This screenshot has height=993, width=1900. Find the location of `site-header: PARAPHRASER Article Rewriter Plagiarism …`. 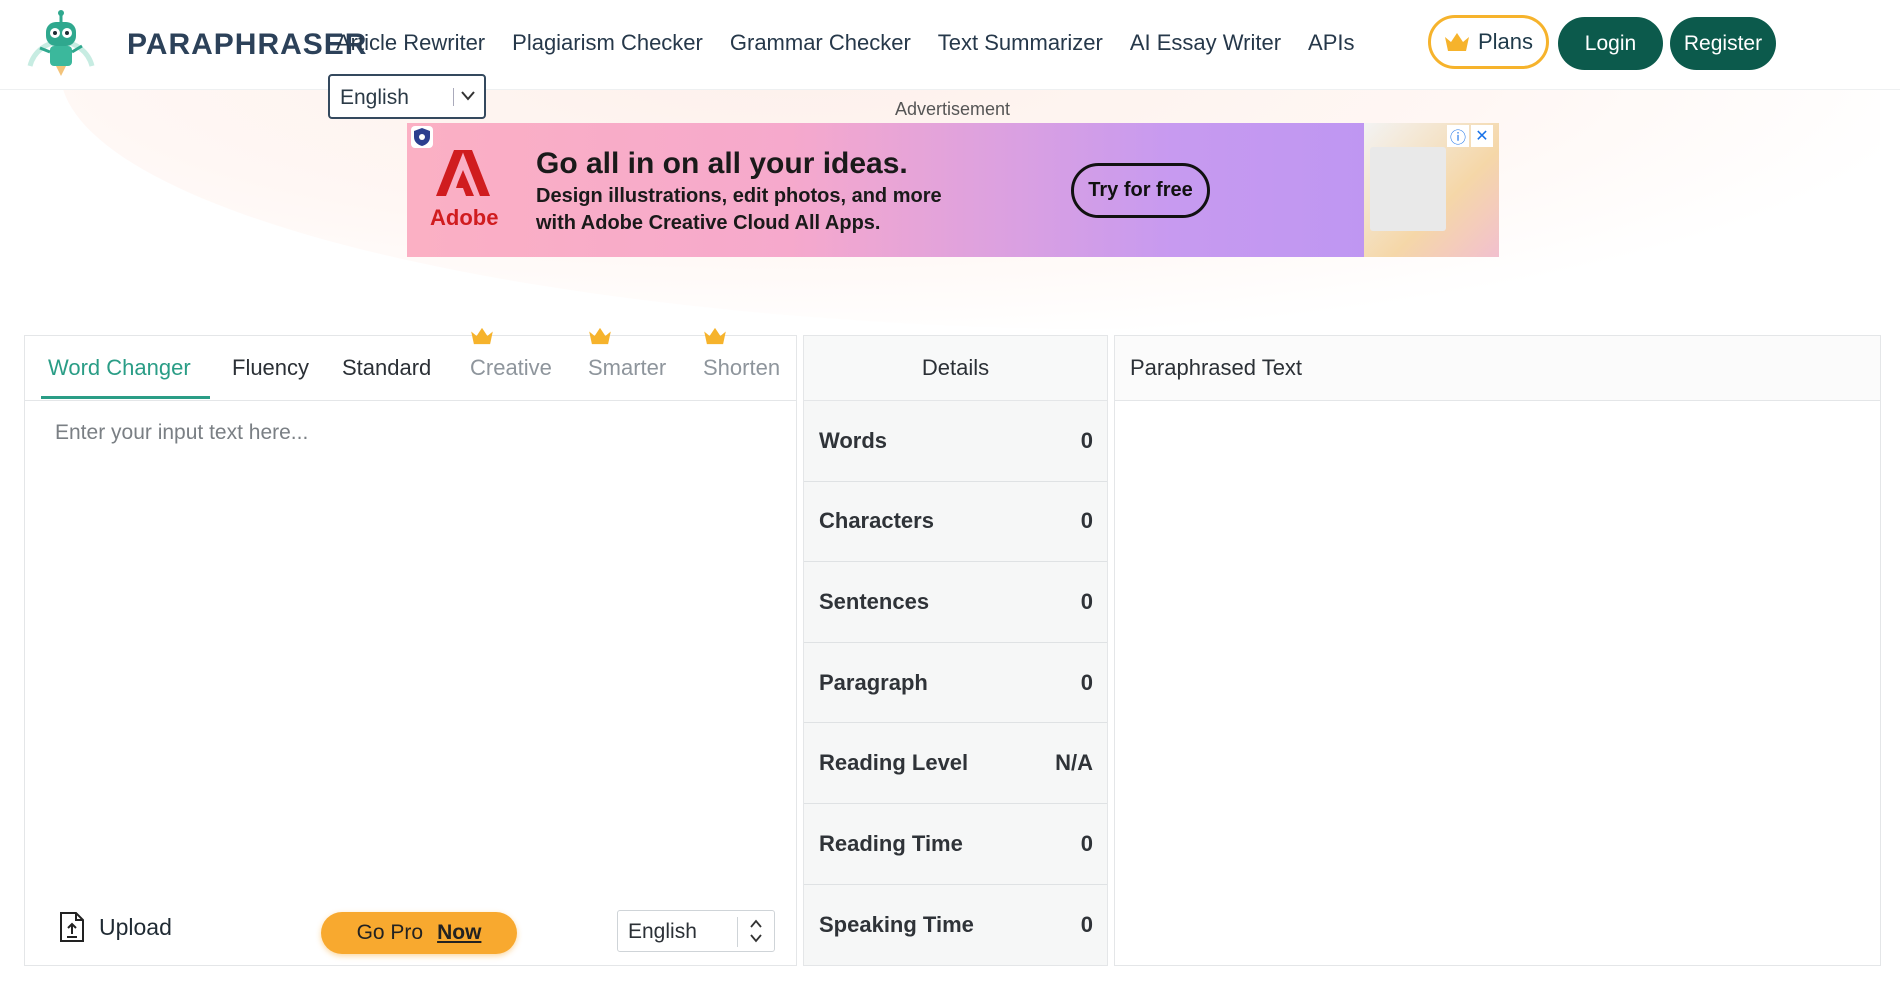

site-header: PARAPHRASER Article Rewriter Plagiarism … is located at coordinates (950, 45).